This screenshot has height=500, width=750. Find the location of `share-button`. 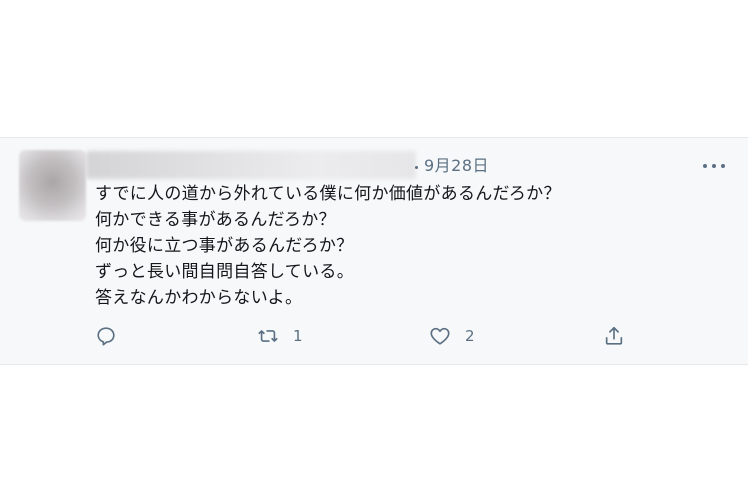

share-button is located at coordinates (614, 336).